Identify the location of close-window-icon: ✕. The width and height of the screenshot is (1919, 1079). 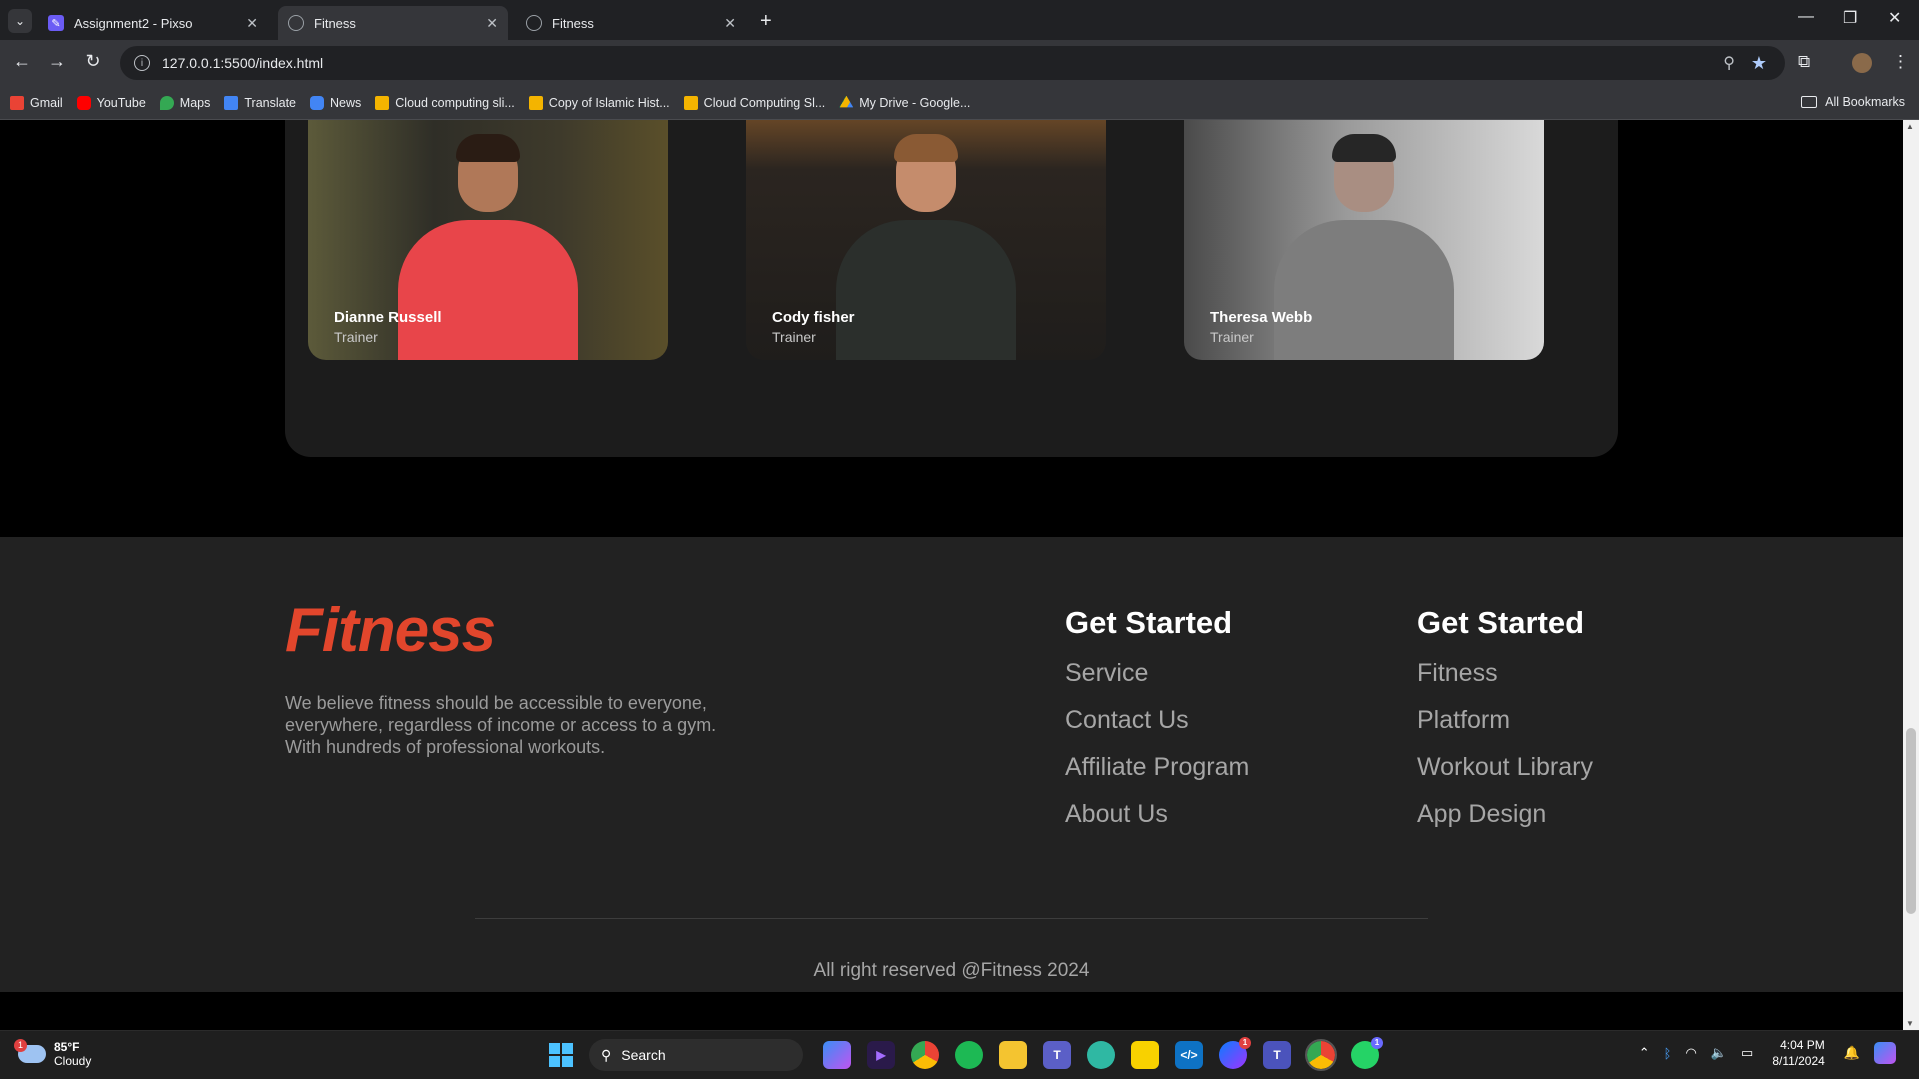
(1894, 18).